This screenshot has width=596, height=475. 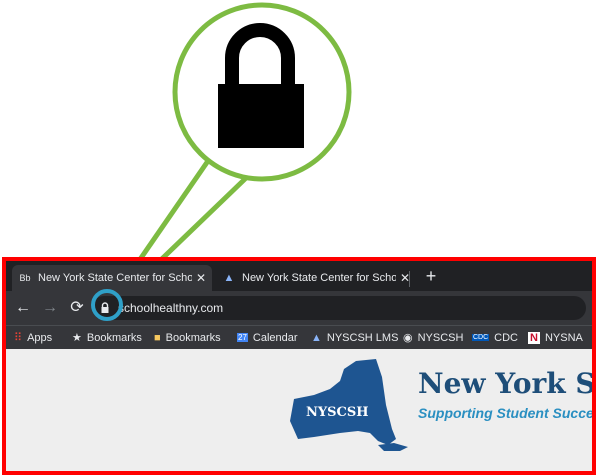 What do you see at coordinates (337, 412) in the screenshot?
I see `map-label: NYSCSH` at bounding box center [337, 412].